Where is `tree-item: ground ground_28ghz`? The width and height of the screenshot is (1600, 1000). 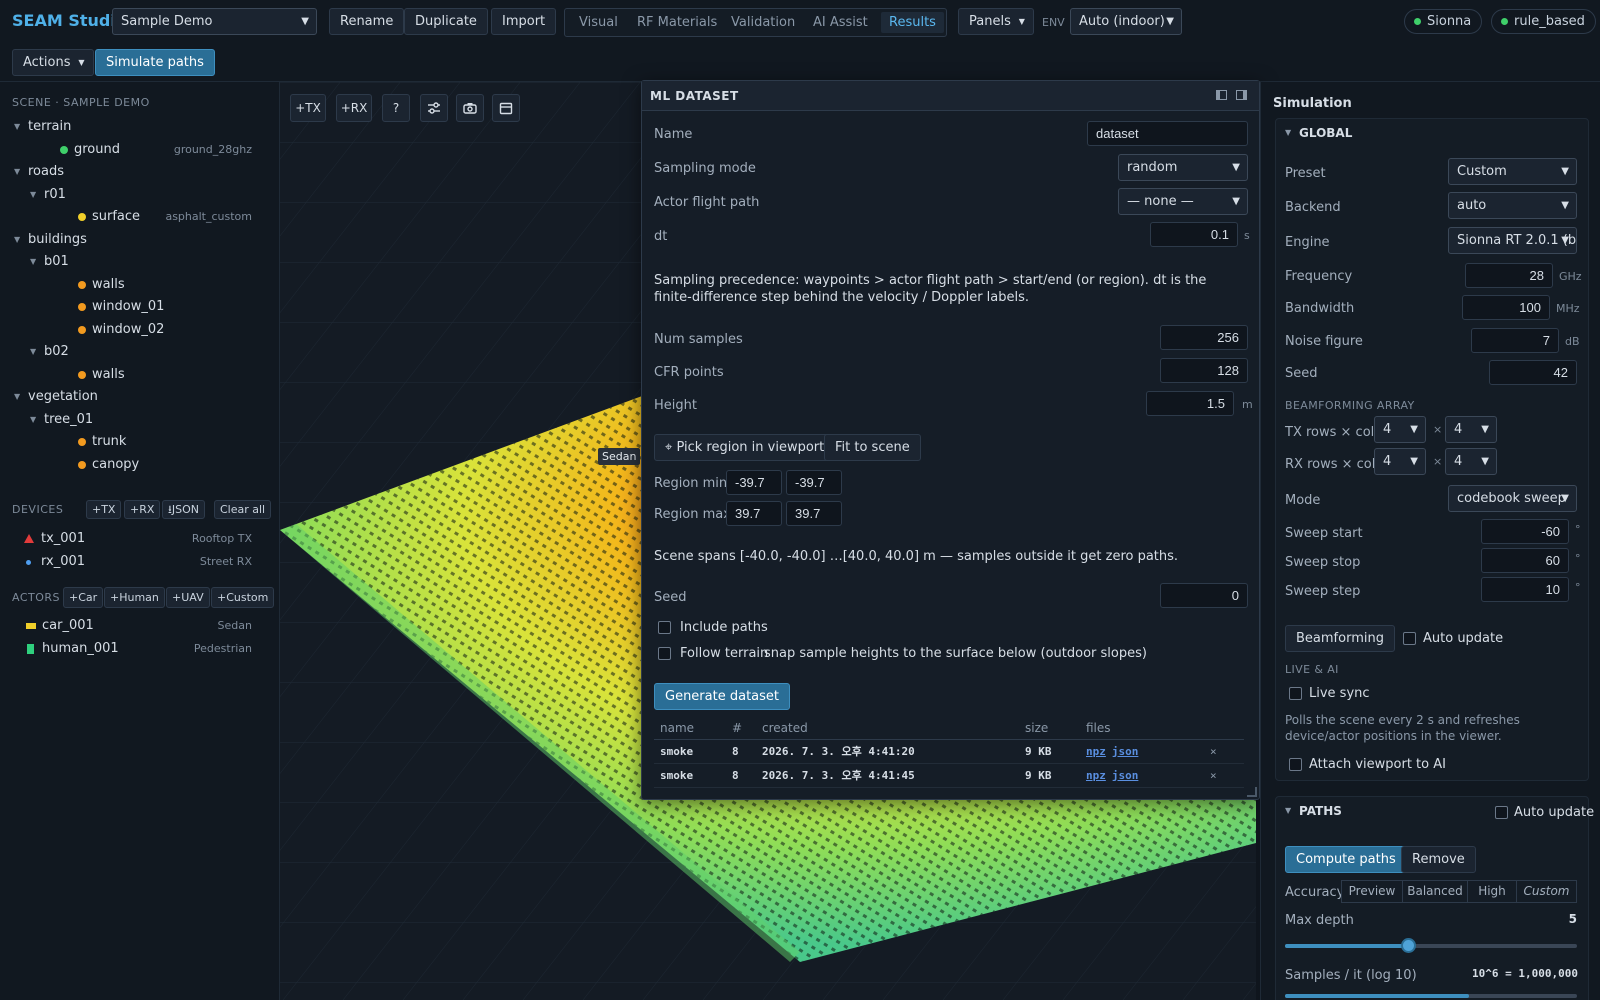 tree-item: ground ground_28ghz is located at coordinates (141, 150).